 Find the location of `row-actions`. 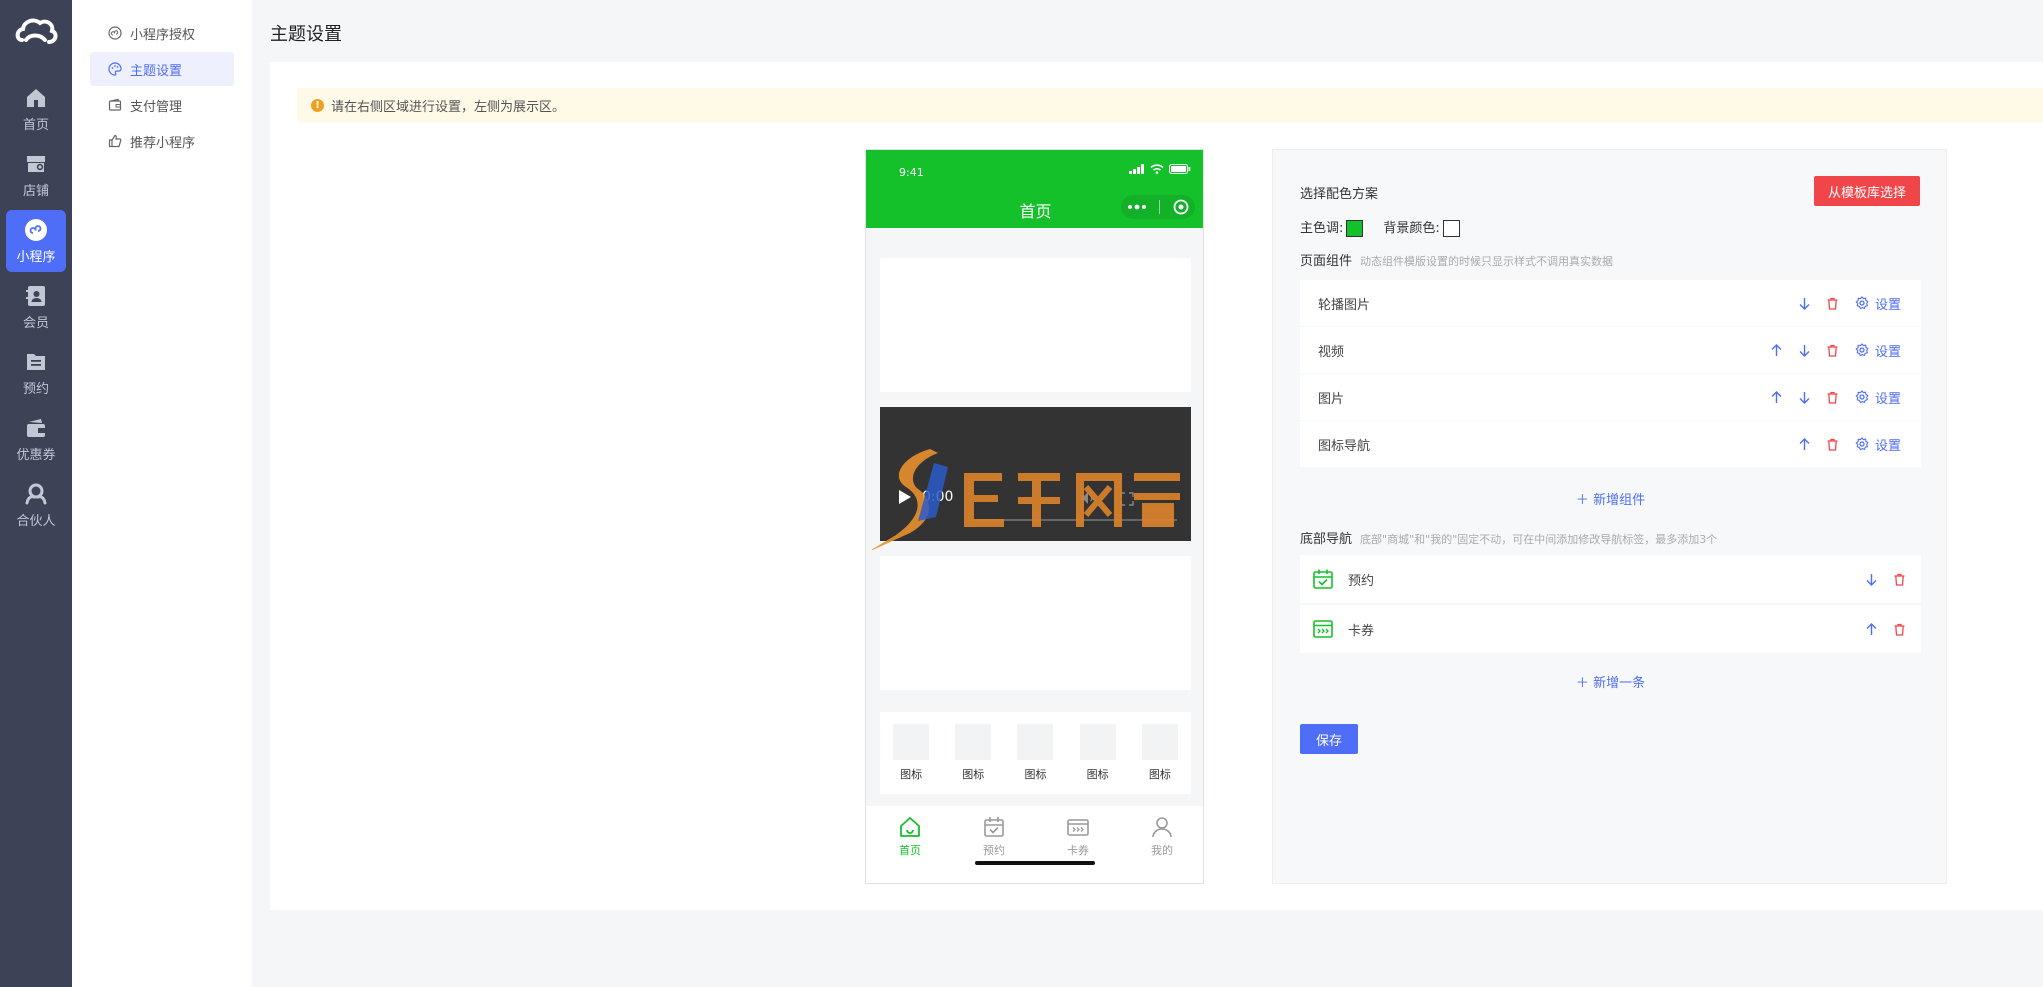

row-actions is located at coordinates (1885, 579).